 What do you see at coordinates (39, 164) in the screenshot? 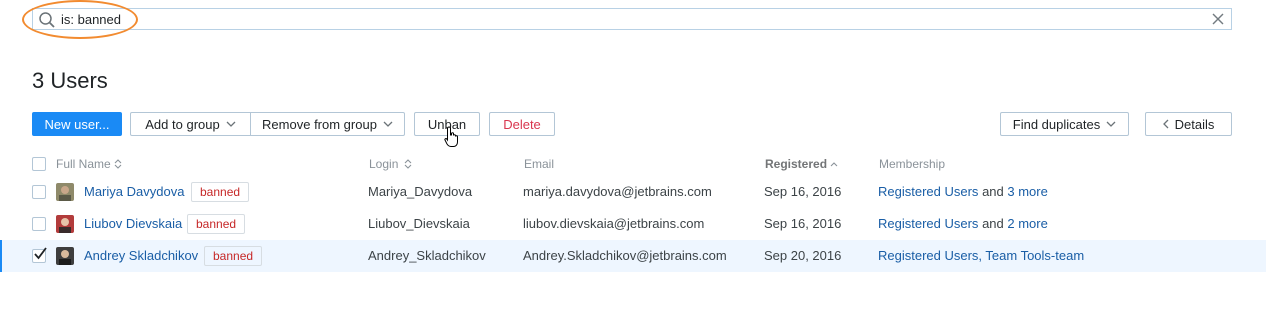
I see `select-all-checkbox` at bounding box center [39, 164].